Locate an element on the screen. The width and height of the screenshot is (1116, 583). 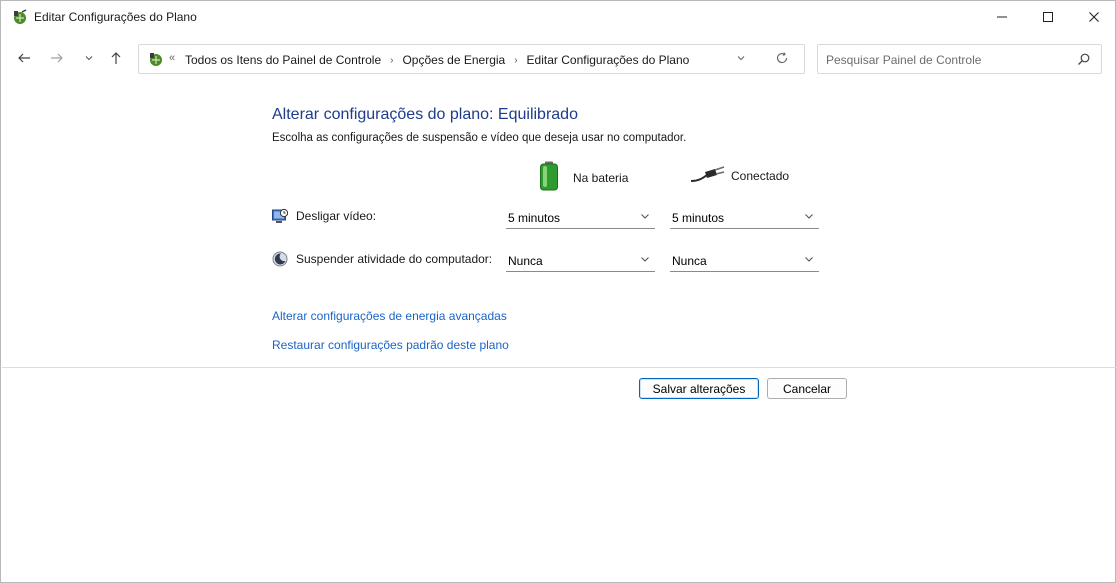
back-button is located at coordinates (24, 58).